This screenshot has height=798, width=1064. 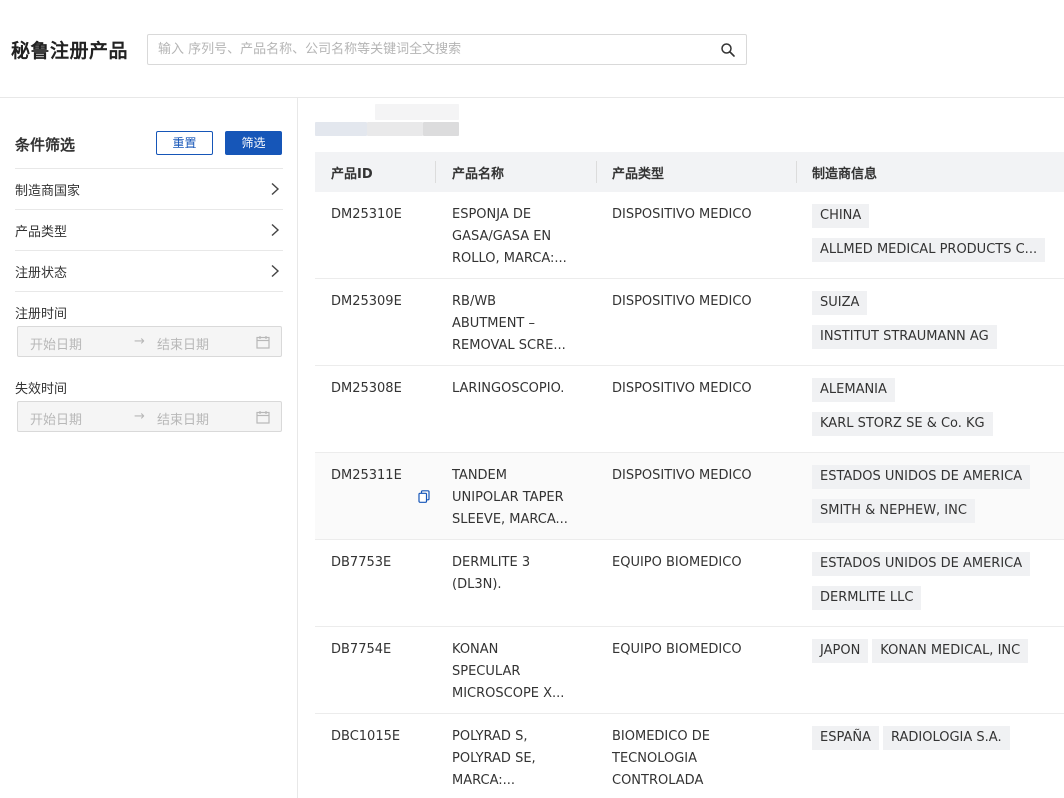 I want to click on expiry-date-range: 开始日期 → 结束日期, so click(x=149, y=416).